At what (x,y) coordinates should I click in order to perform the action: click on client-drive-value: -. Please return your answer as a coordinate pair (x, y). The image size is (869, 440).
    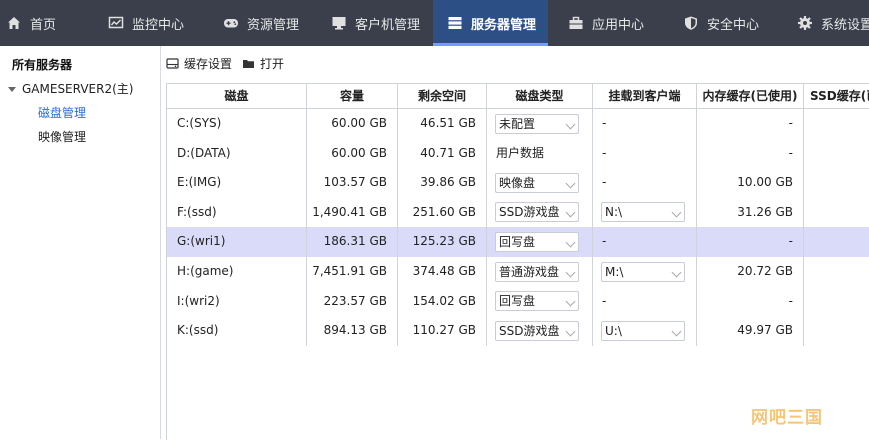
    Looking at the image, I should click on (604, 300).